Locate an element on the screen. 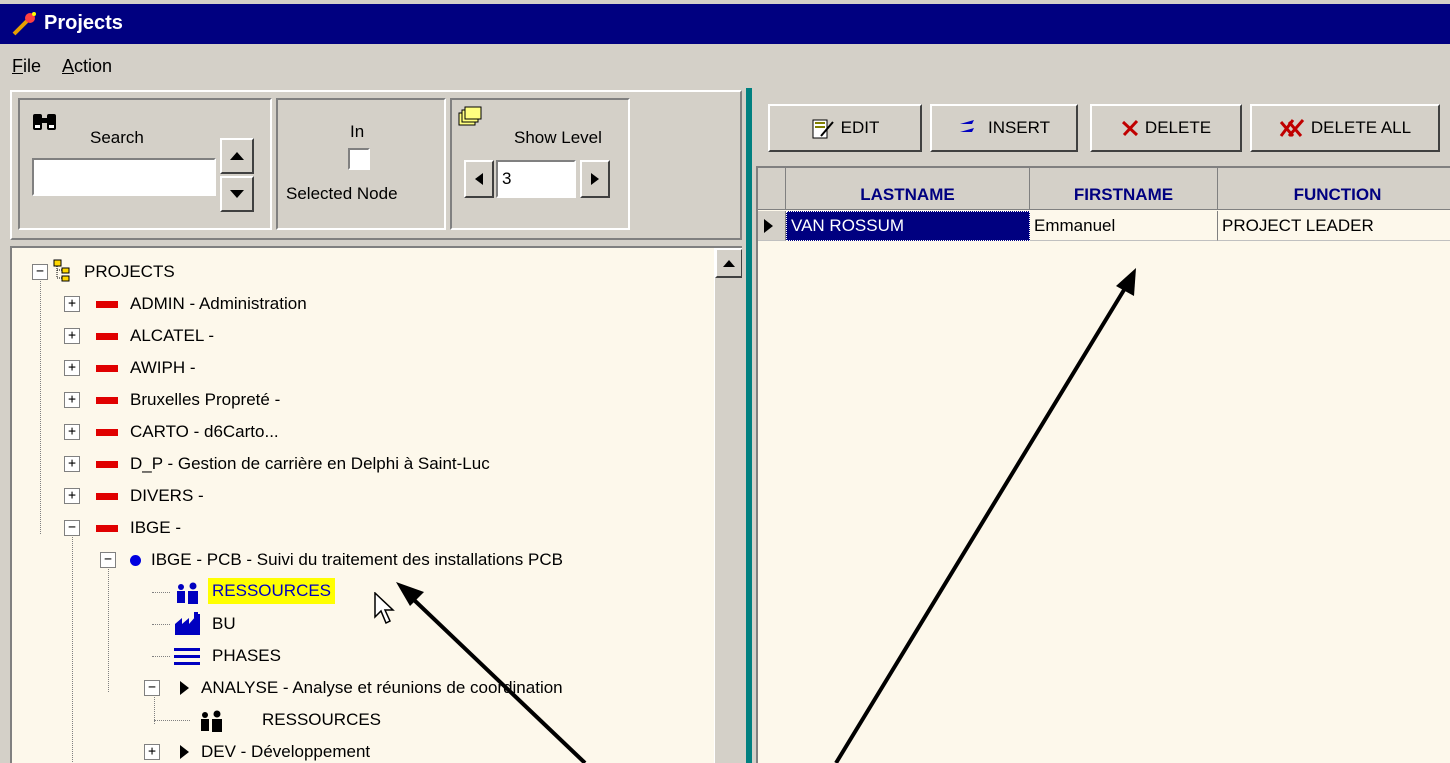  column-header-firstname: FIRSTNAME is located at coordinates (1124, 189).